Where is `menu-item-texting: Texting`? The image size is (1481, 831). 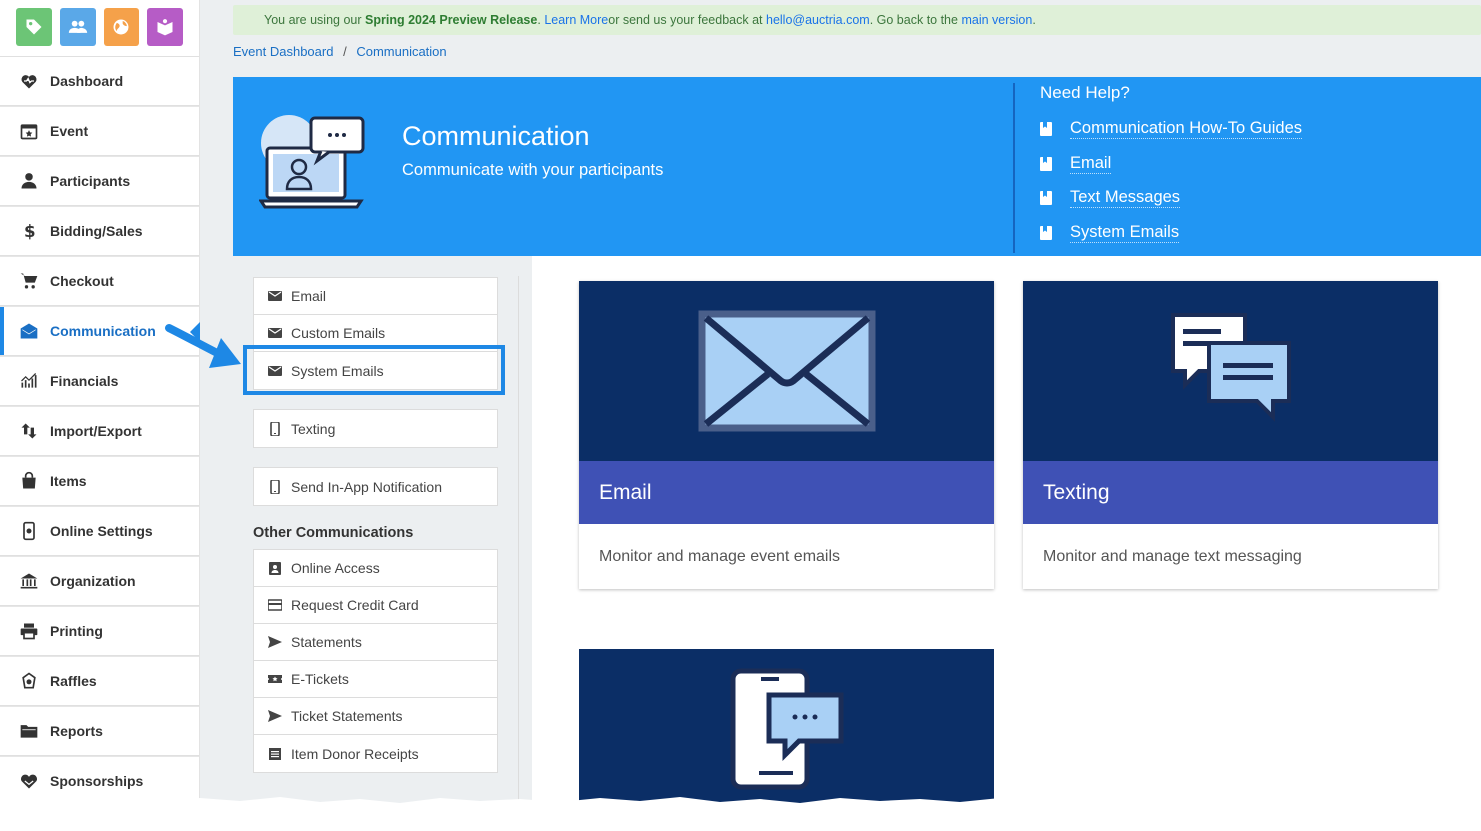 menu-item-texting: Texting is located at coordinates (375, 428).